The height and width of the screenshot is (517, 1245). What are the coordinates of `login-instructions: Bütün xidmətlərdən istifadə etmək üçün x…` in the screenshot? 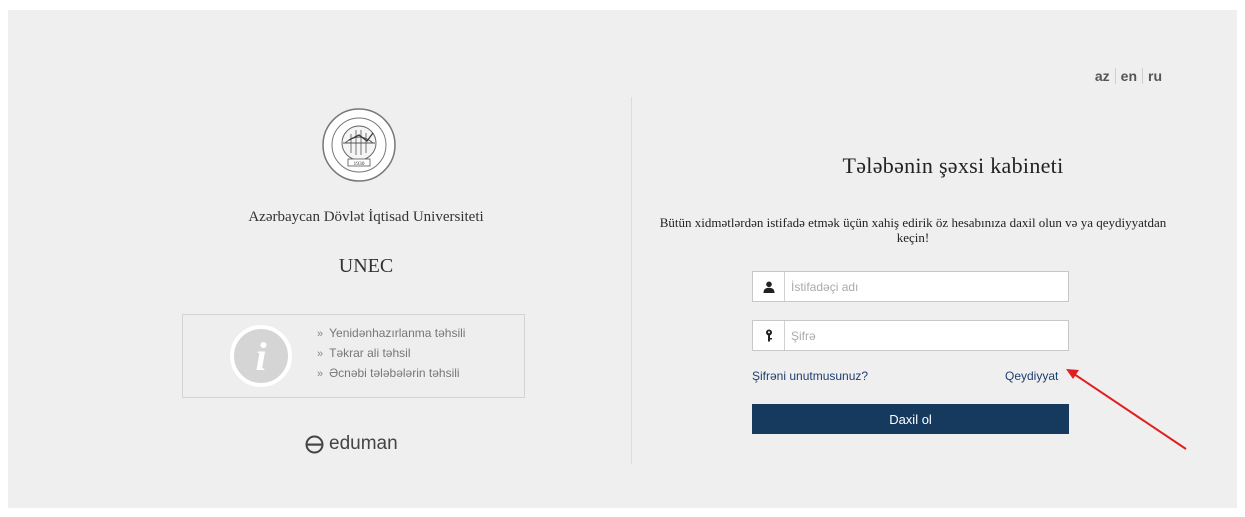 It's located at (913, 230).